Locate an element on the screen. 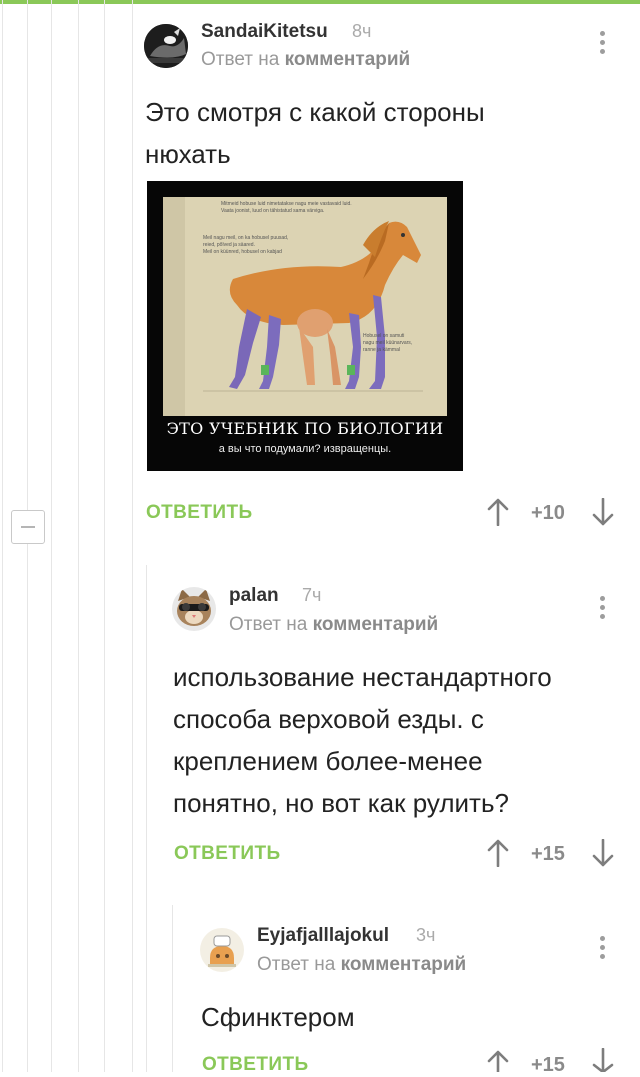  arrow-up-icon is located at coordinates (498, 1061).